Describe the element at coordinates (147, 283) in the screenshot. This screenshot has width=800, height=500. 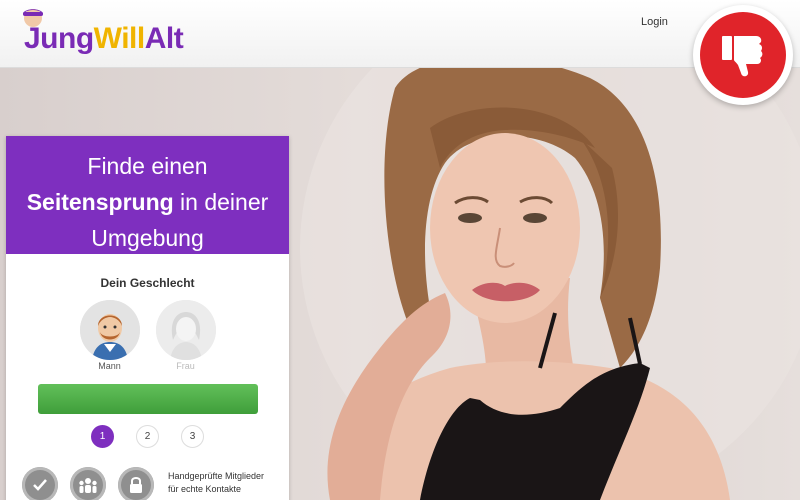
I see `gender-title: Dein Geschlecht` at that location.